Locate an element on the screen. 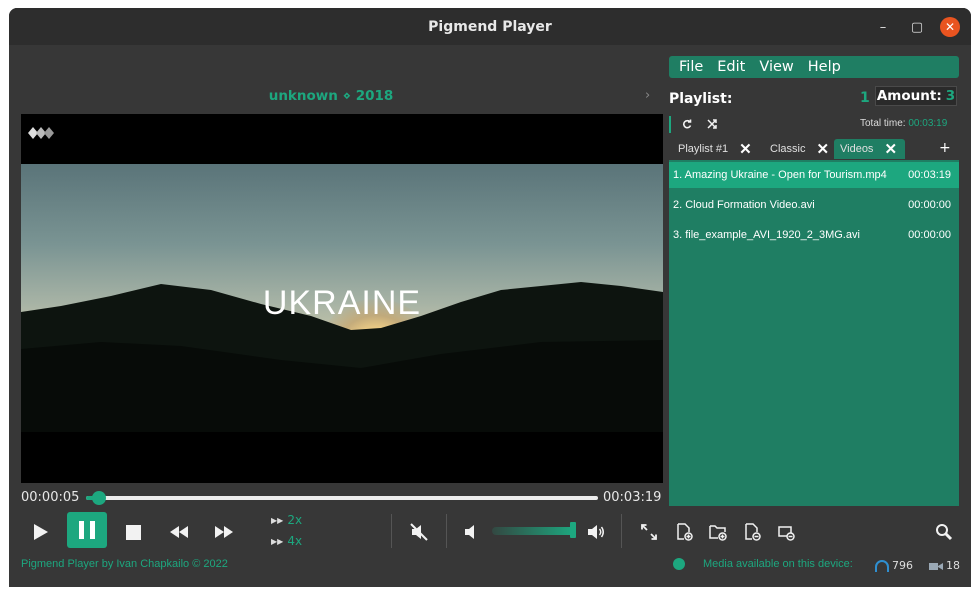 The image size is (980, 595). add-file-button is located at coordinates (684, 532).